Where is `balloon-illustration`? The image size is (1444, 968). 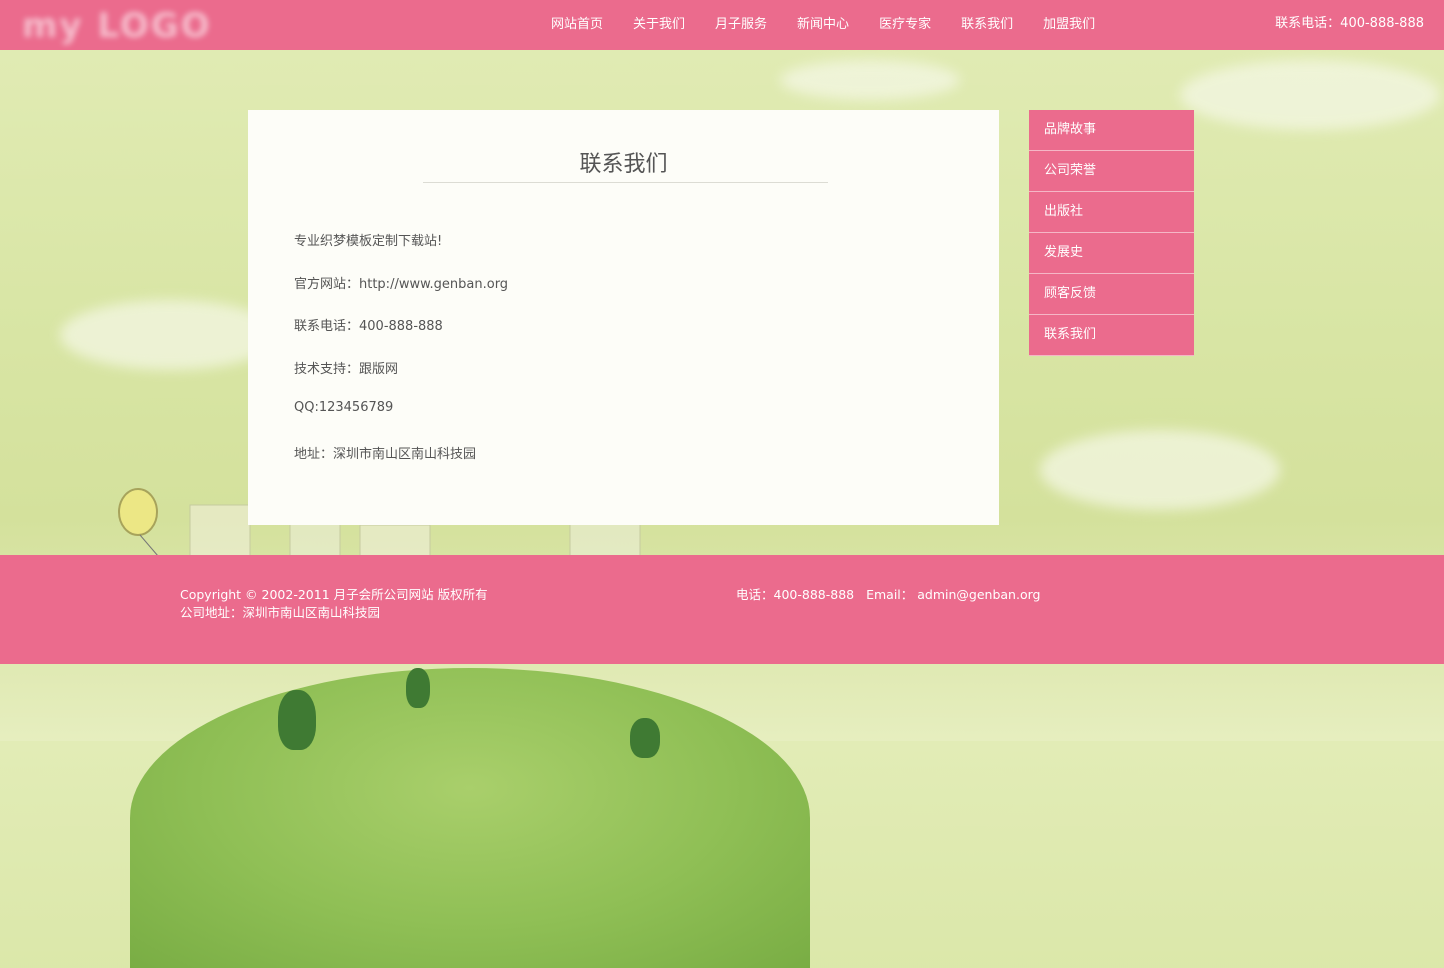 balloon-illustration is located at coordinates (138, 522).